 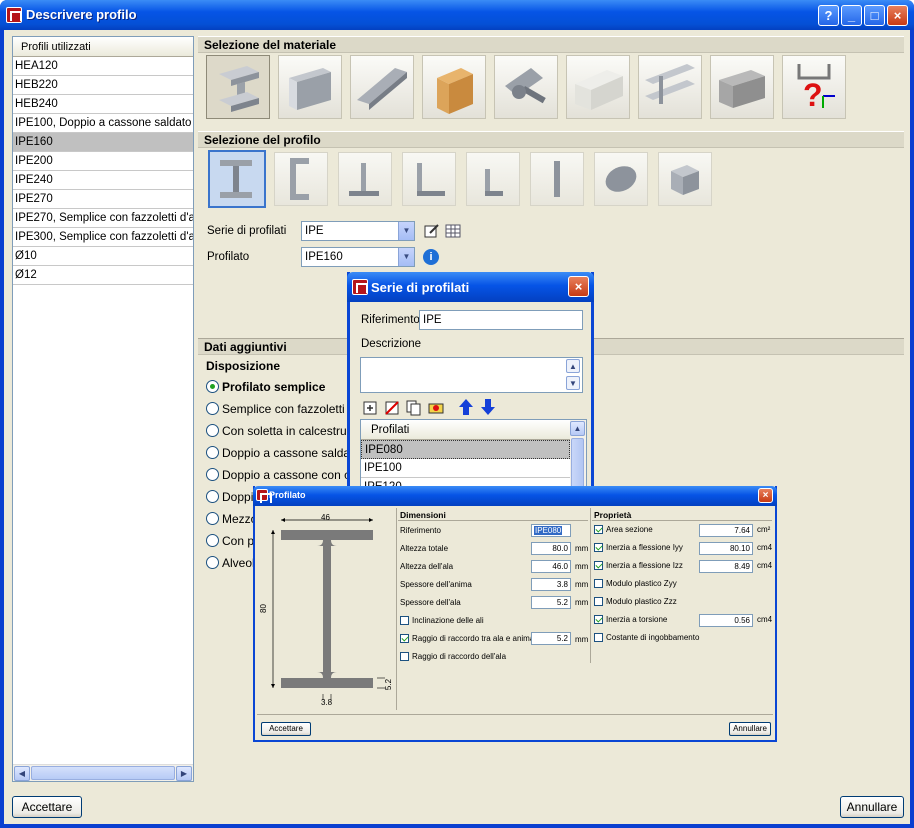 I want to click on scroll-left-icon: ◀, so click(x=22, y=773).